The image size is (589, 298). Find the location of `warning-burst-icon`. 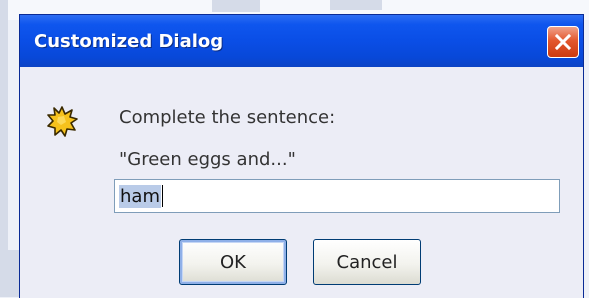

warning-burst-icon is located at coordinates (62, 121).